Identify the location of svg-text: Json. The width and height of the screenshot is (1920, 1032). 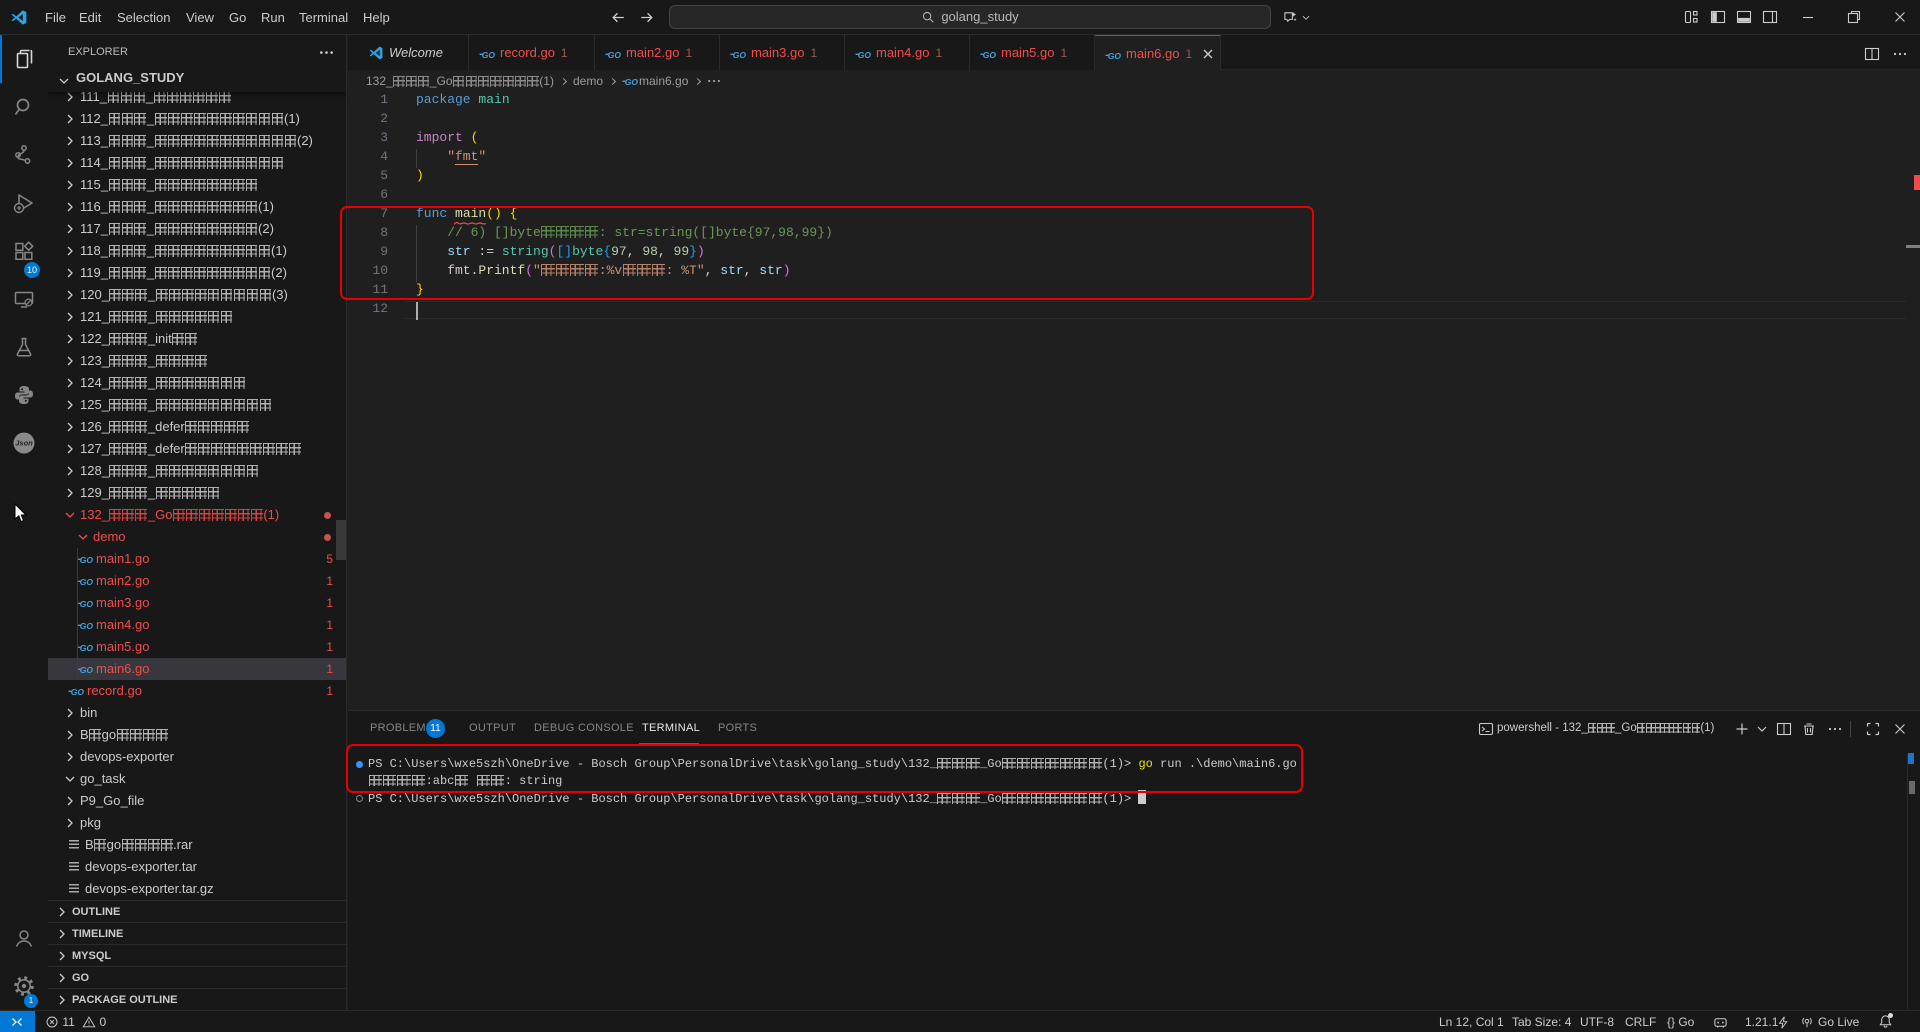
(24, 443).